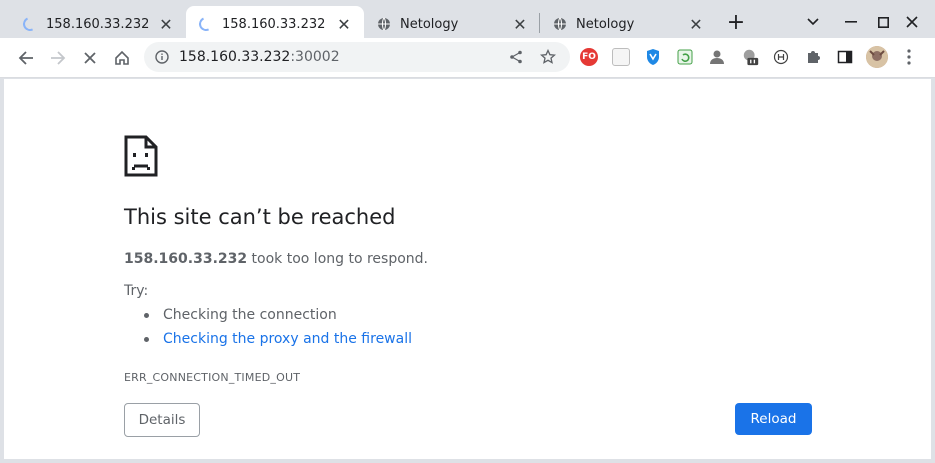 The width and height of the screenshot is (935, 463). What do you see at coordinates (589, 57) in the screenshot?
I see `fo-extension-icon: FO` at bounding box center [589, 57].